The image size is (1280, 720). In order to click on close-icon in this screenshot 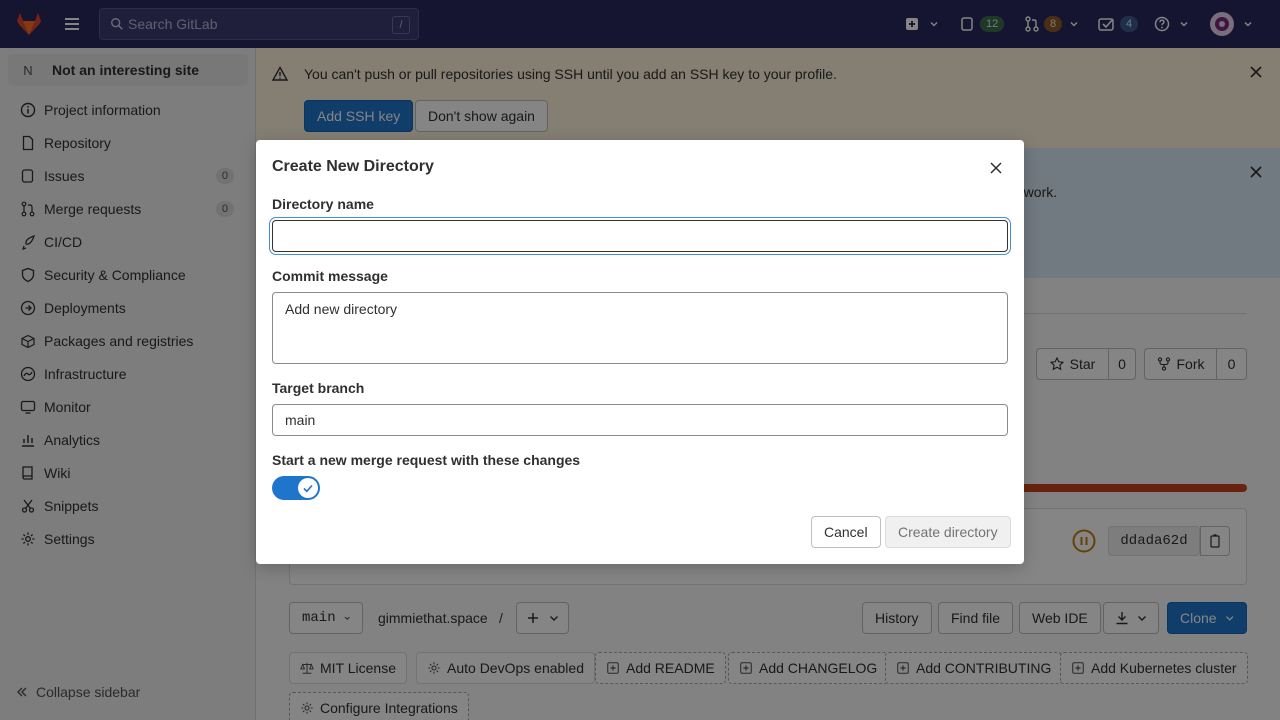, I will do `click(996, 168)`.